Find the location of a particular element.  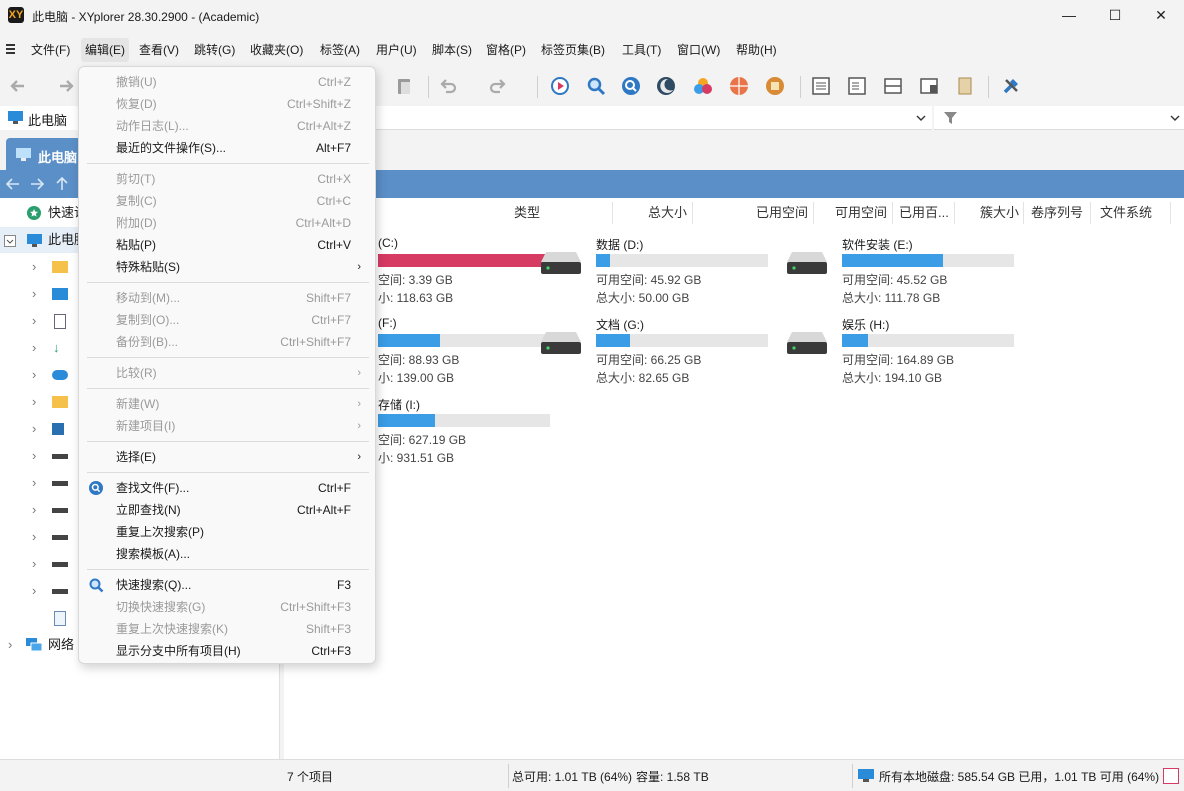

menu-copy-to: 复制到(O)... Ctrl+F7 is located at coordinates (227, 320).